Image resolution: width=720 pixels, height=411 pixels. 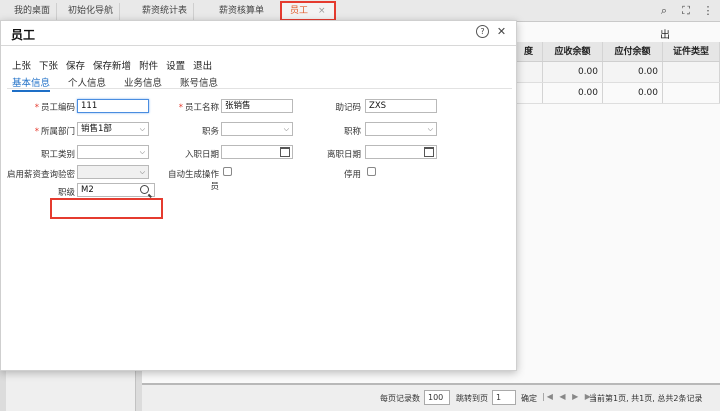 I want to click on save-button: 保存, so click(x=75, y=65).